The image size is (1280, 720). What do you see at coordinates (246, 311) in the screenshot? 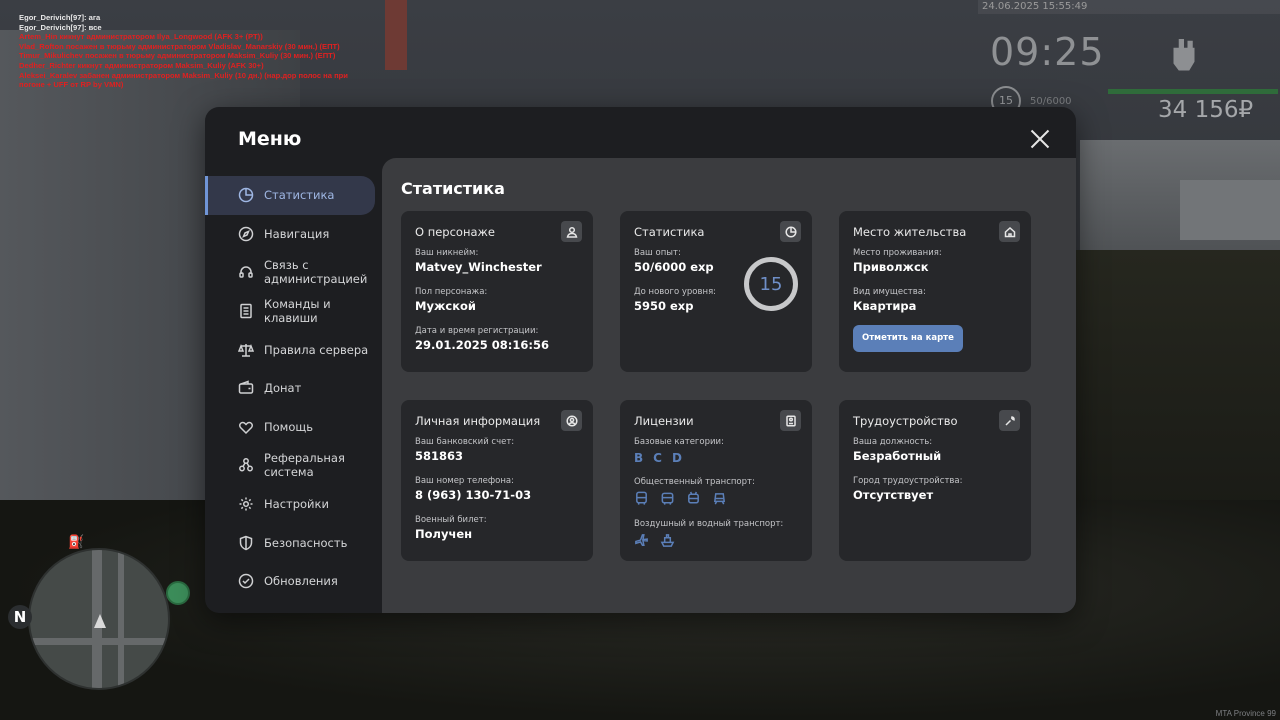
I see `keyboard-list-icon` at bounding box center [246, 311].